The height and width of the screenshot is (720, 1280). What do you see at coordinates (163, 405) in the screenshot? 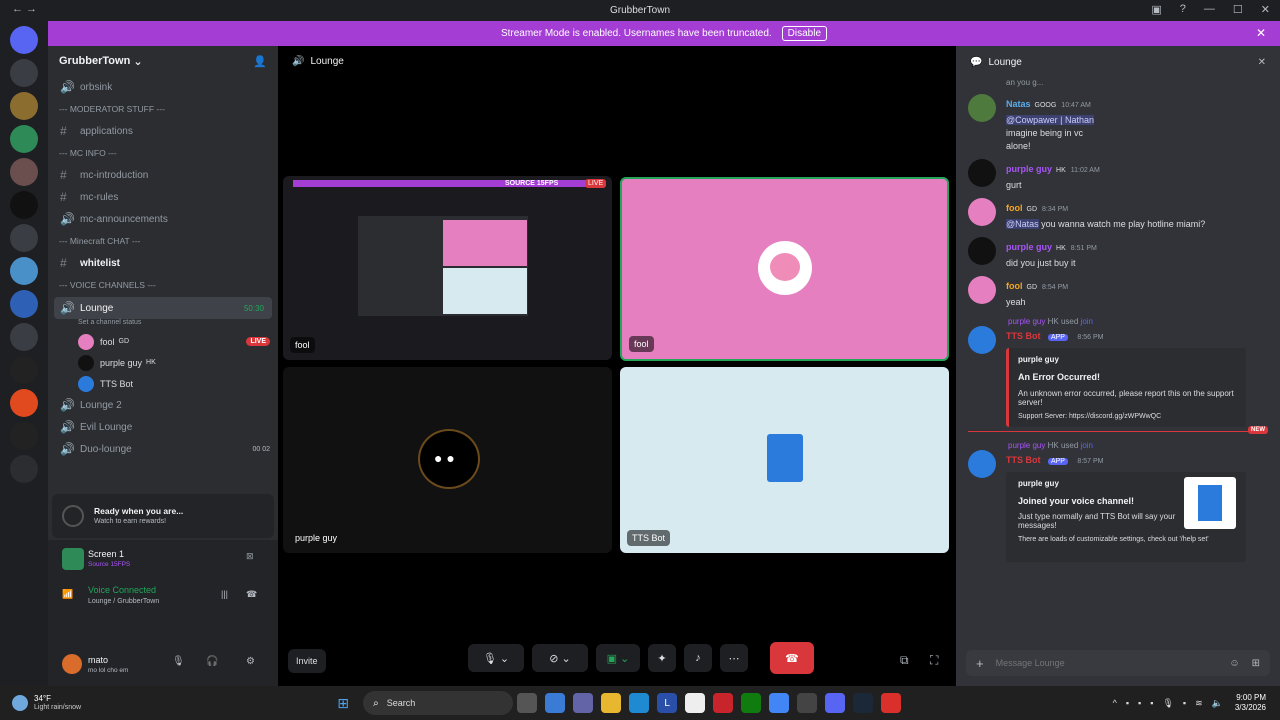
I see `voice-channel-item: 🔊 Lounge 2` at bounding box center [163, 405].